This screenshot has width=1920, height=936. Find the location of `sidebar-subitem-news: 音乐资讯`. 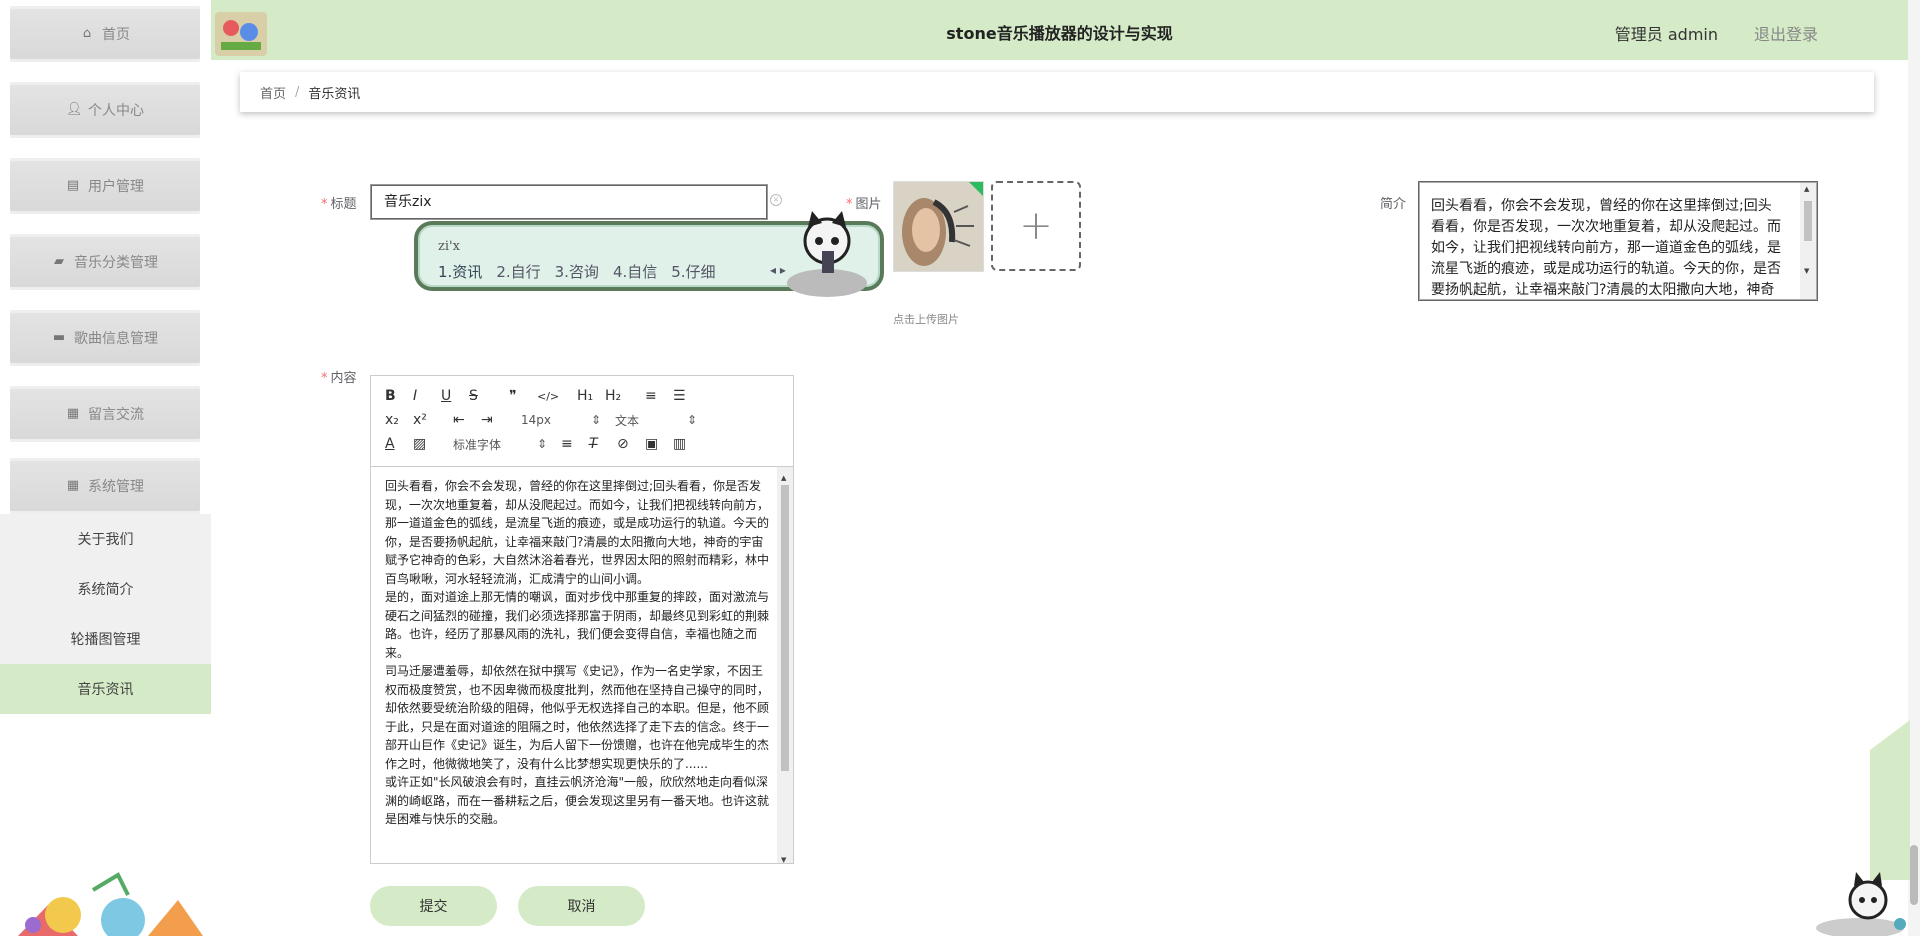

sidebar-subitem-news: 音乐资讯 is located at coordinates (105, 689).